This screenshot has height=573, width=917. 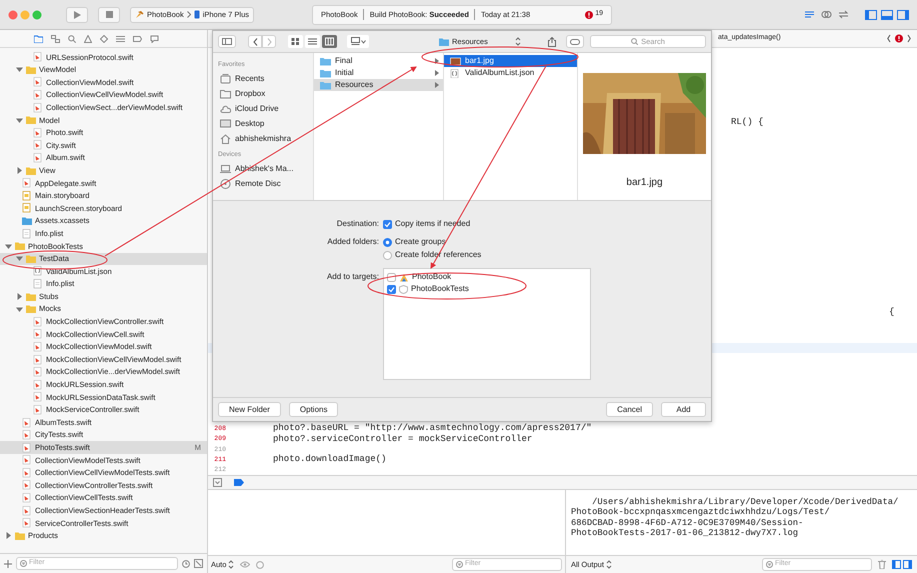 What do you see at coordinates (225, 139) in the screenshot?
I see `house-icon` at bounding box center [225, 139].